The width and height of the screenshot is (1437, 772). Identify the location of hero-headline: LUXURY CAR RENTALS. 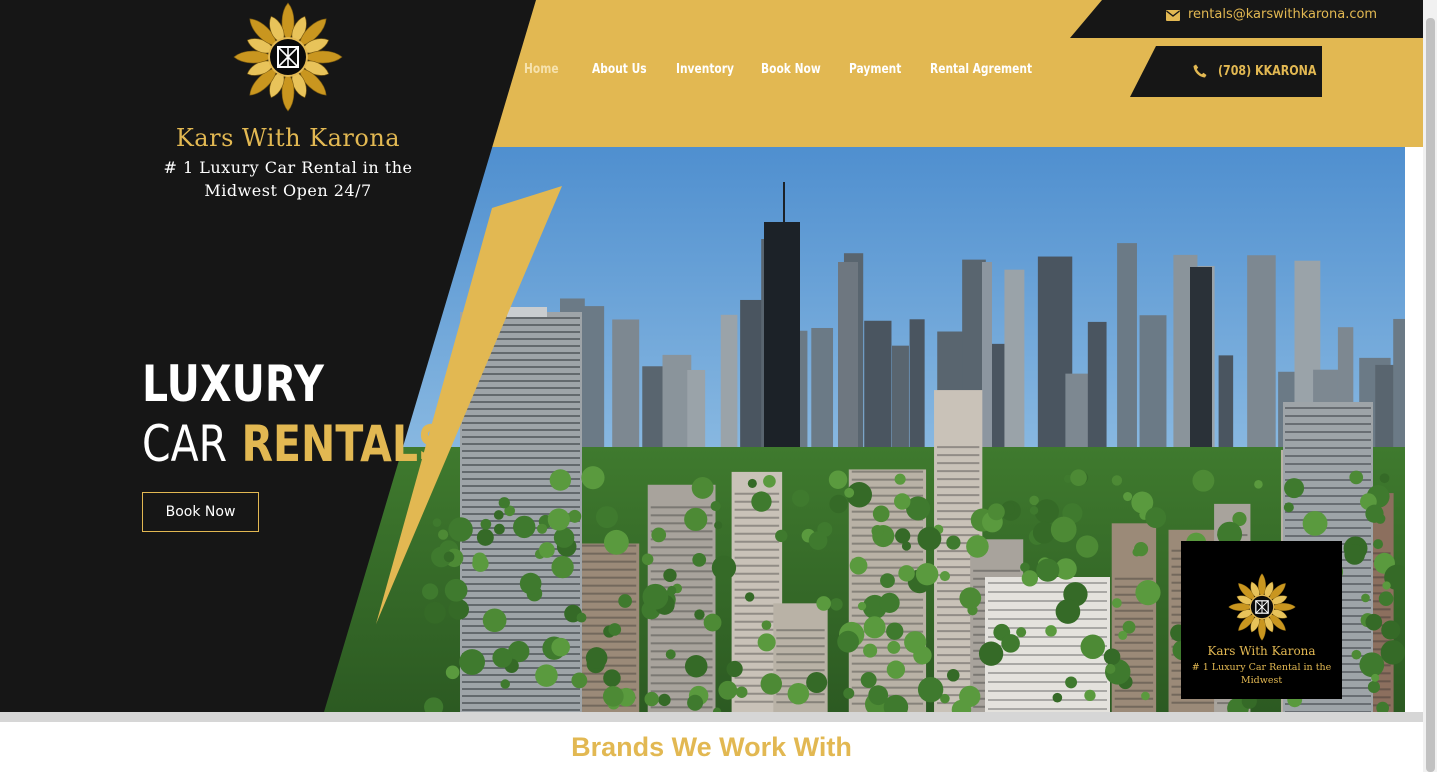
(328, 414).